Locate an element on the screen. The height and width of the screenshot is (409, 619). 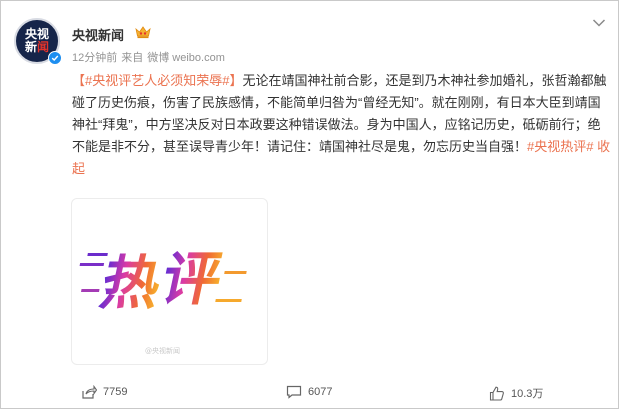
share-button: 7759 is located at coordinates (104, 392).